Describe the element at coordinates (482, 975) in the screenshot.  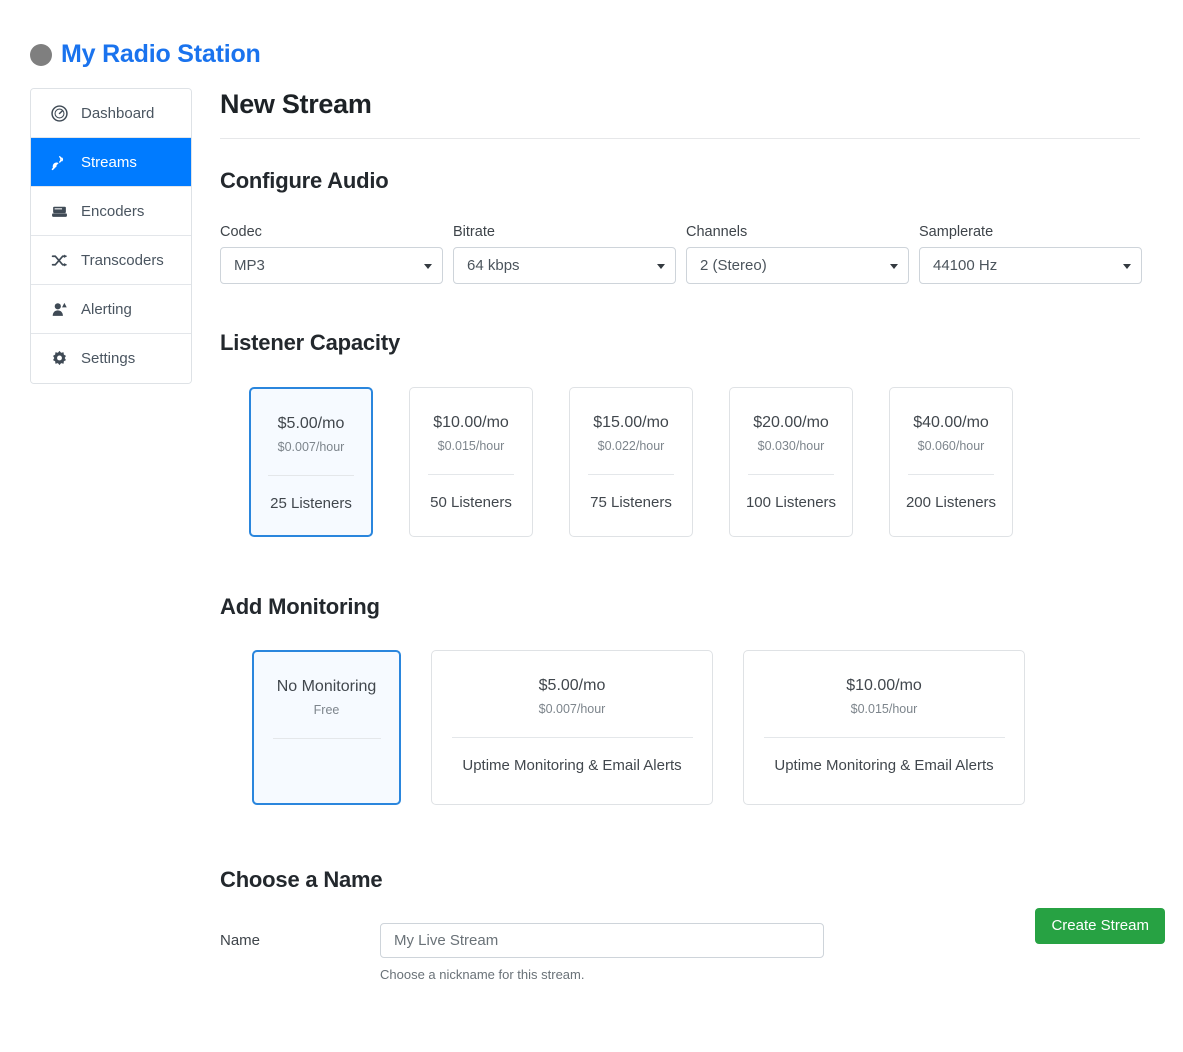
I see `name-help-text: Choose a nickname for this stream.` at that location.